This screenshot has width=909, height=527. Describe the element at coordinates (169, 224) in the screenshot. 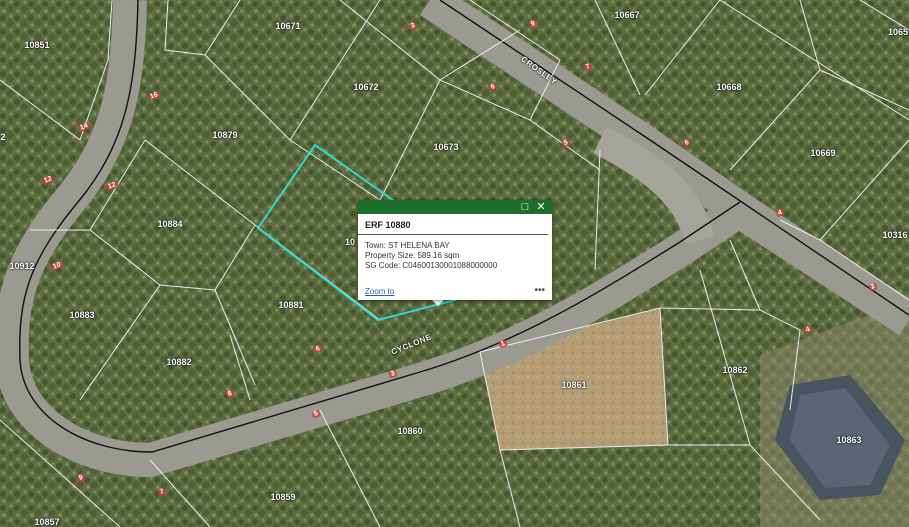

I see `erf-label: 10884` at that location.